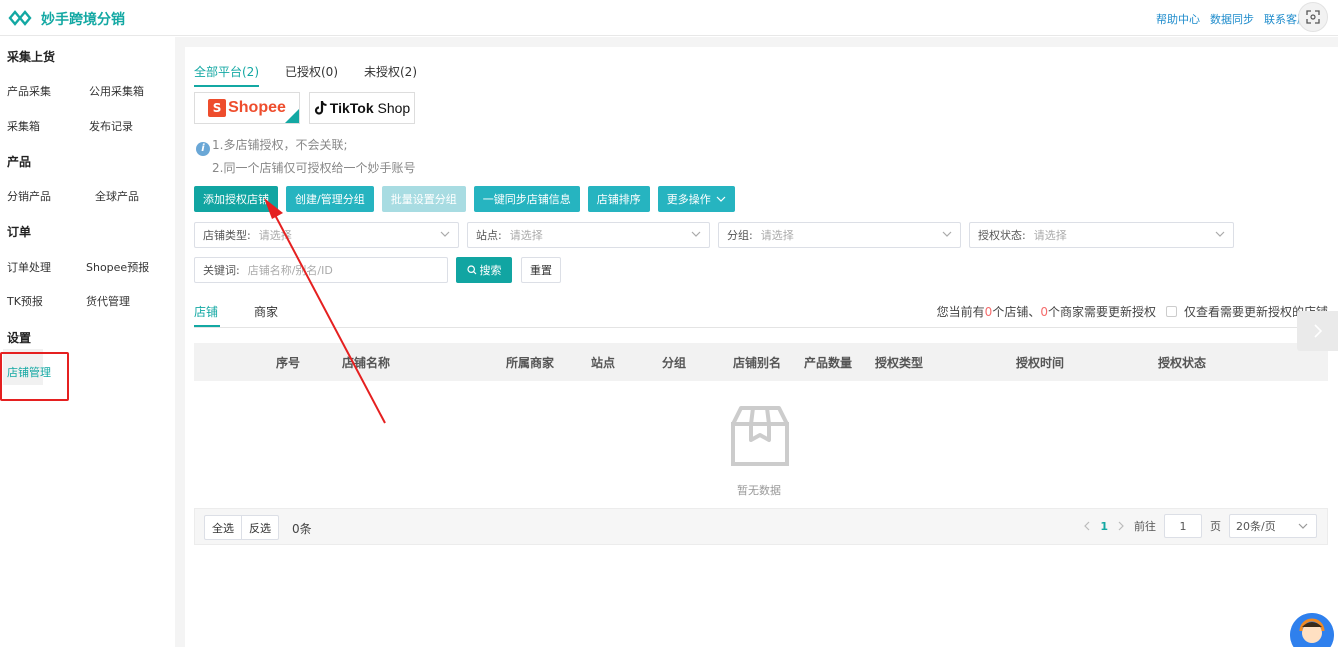  What do you see at coordinates (275, 235) in the screenshot?
I see `shop-type-placeholder: 请选择` at bounding box center [275, 235].